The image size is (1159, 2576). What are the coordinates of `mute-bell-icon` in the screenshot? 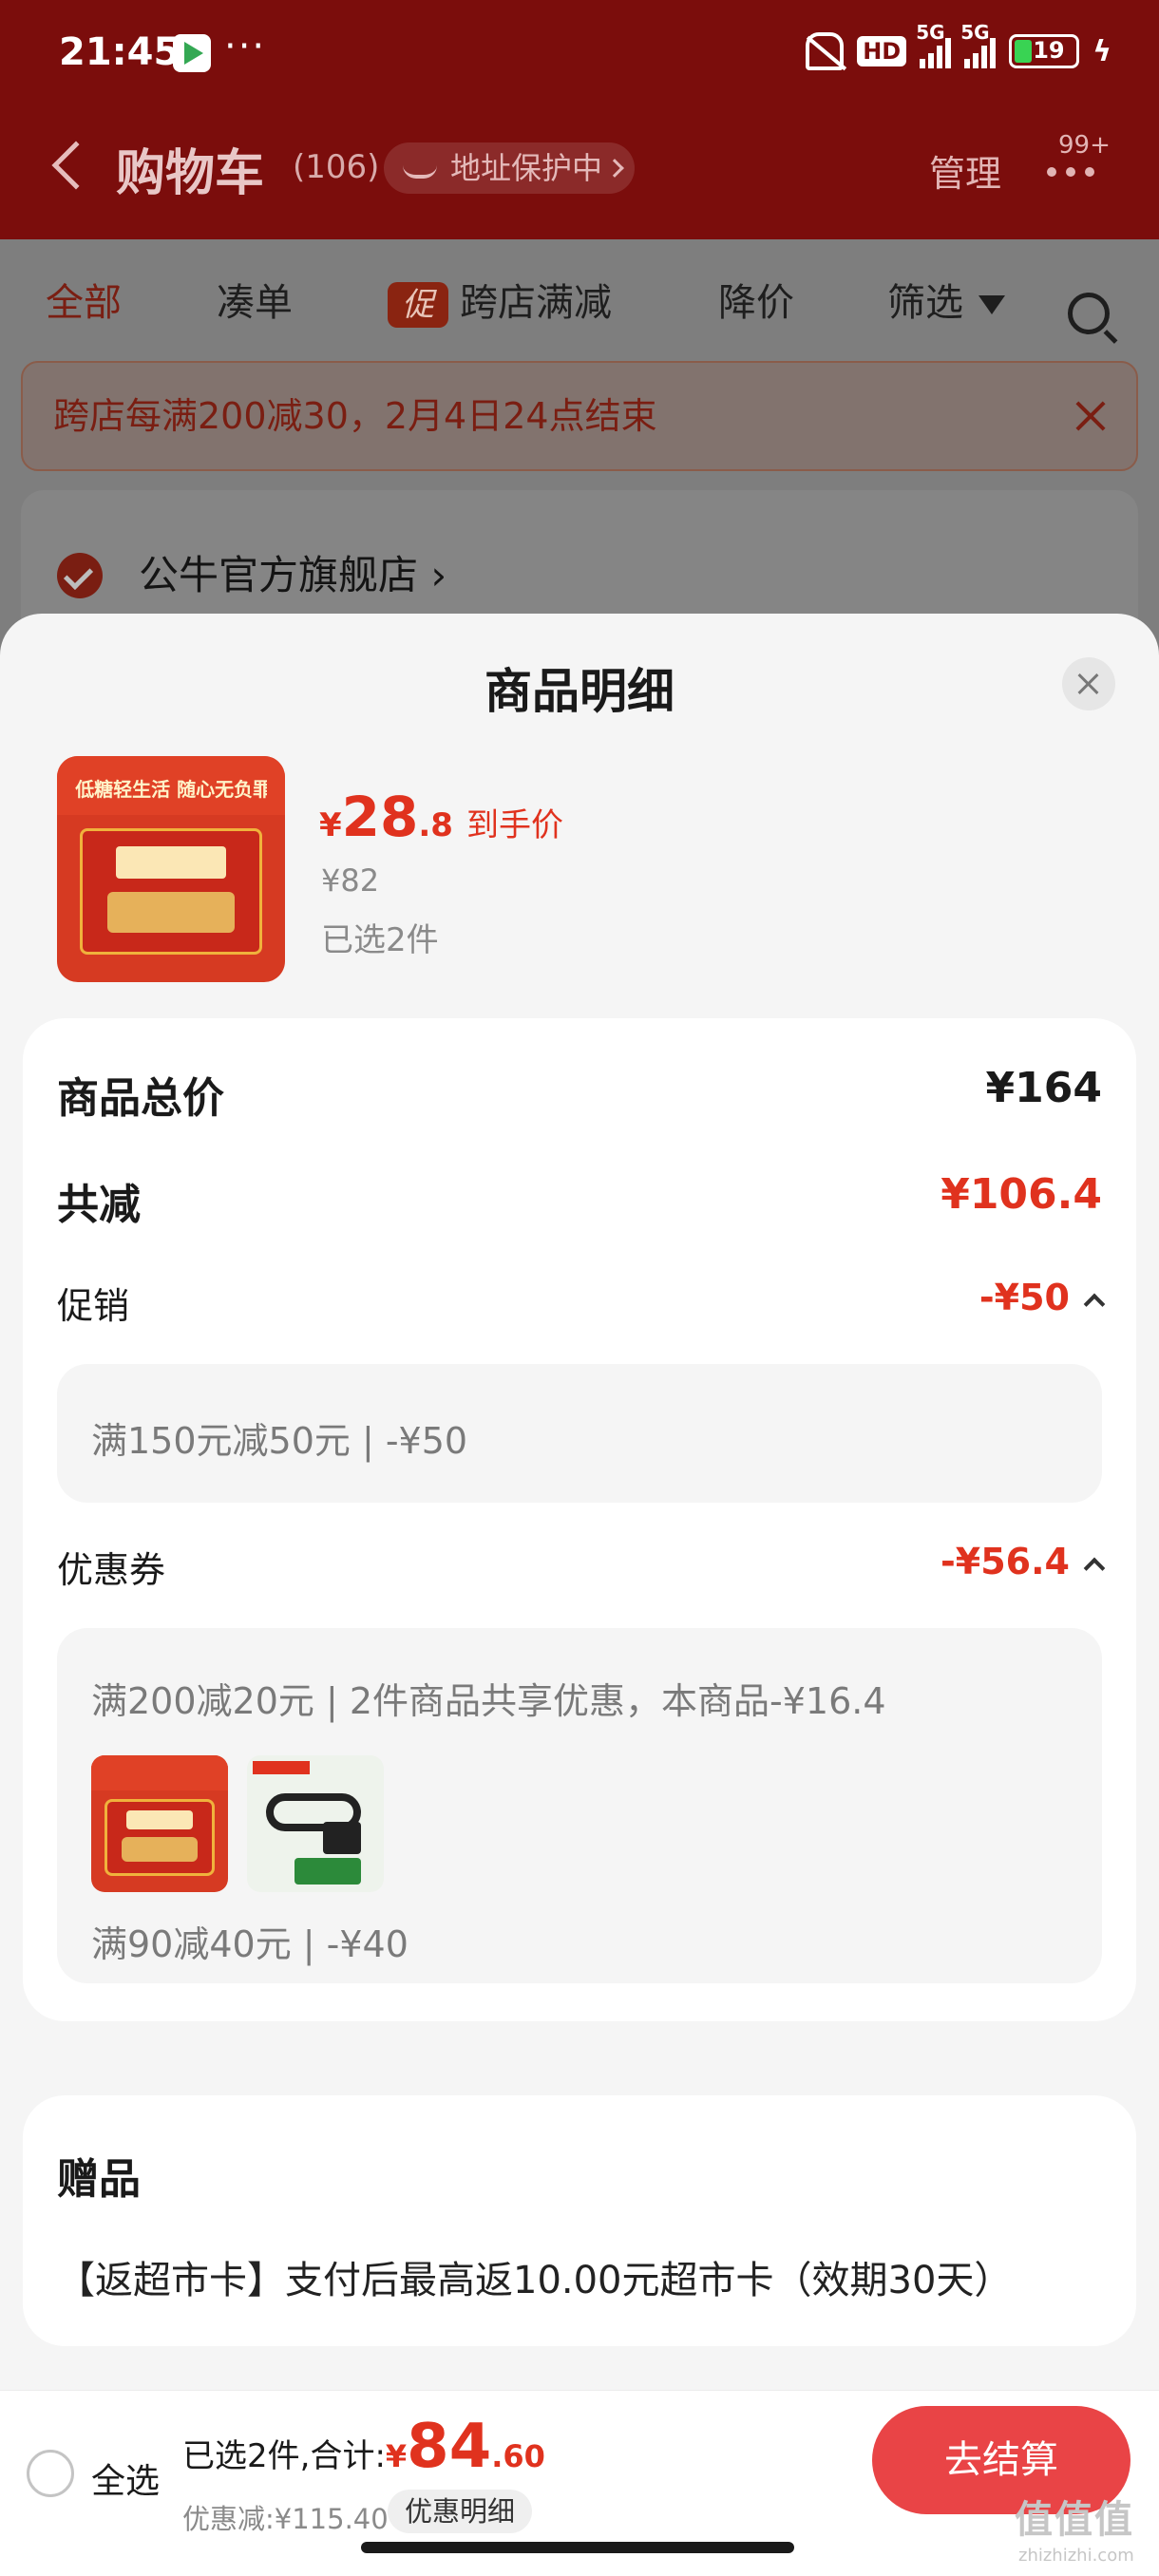 It's located at (825, 51).